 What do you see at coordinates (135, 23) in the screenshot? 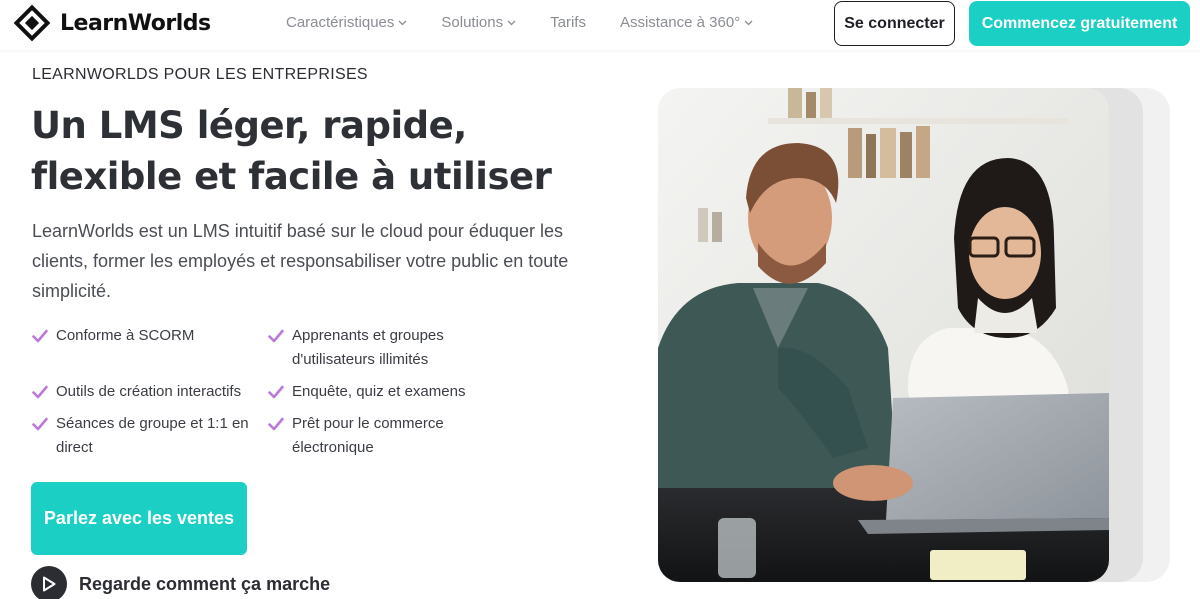
I see `logo-wordmark: LearnWorlds` at bounding box center [135, 23].